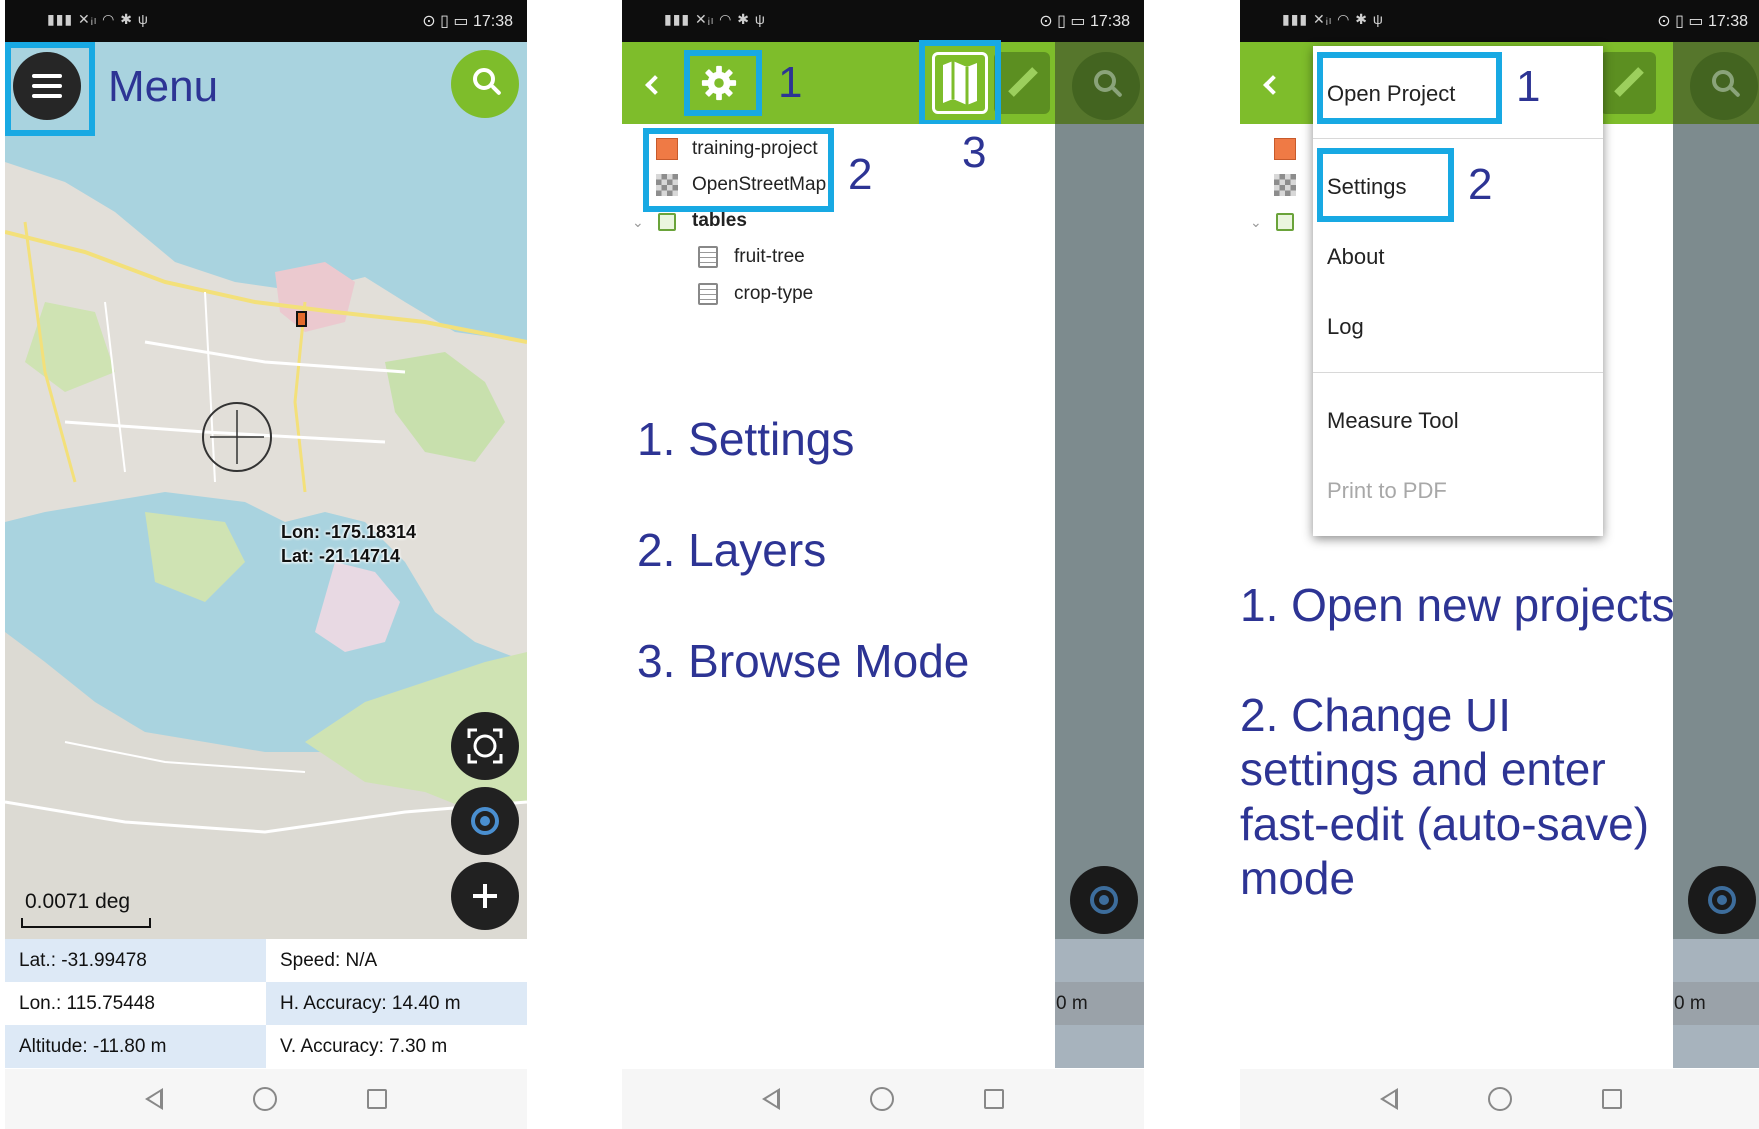  Describe the element at coordinates (759, 185) in the screenshot. I see `layer-openstreetmap: OpenStreetMap` at that location.